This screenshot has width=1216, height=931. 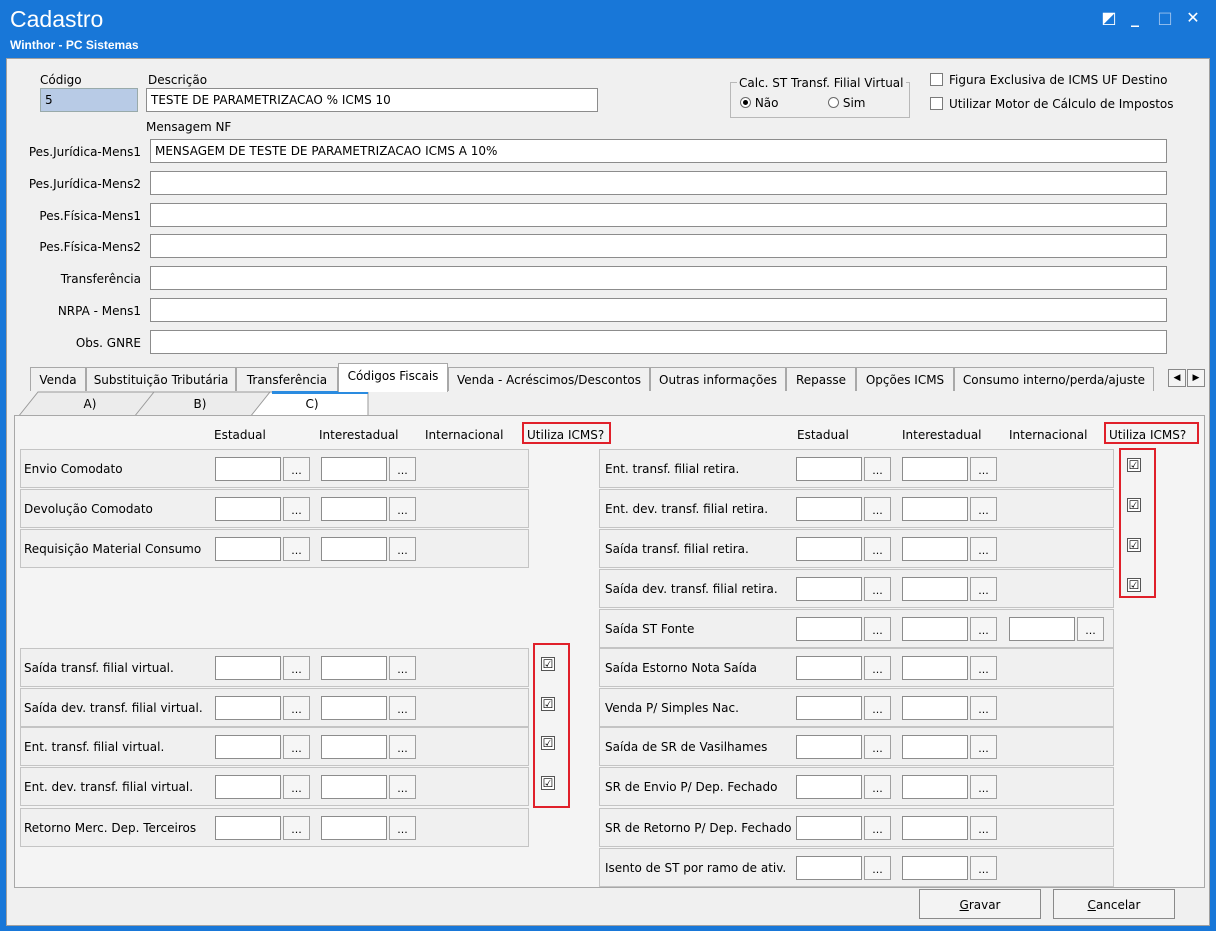 I want to click on tab-opcoes-icms: Opções ICMS, so click(x=905, y=379).